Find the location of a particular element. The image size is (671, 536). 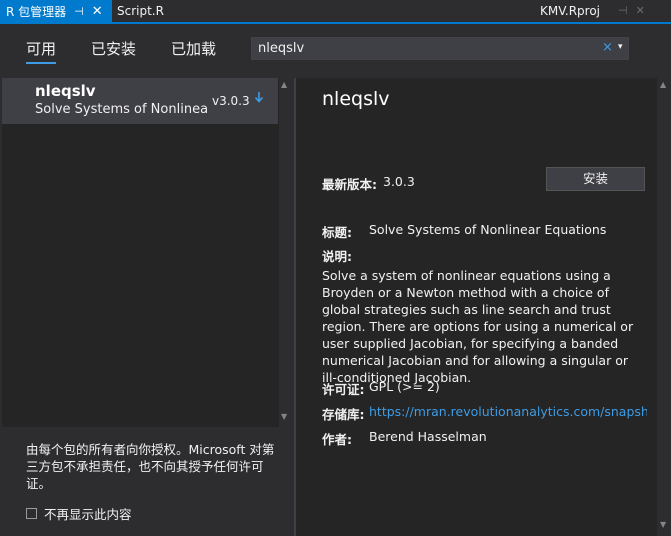

dont-show-again: 不再显示此内容 is located at coordinates (79, 513).